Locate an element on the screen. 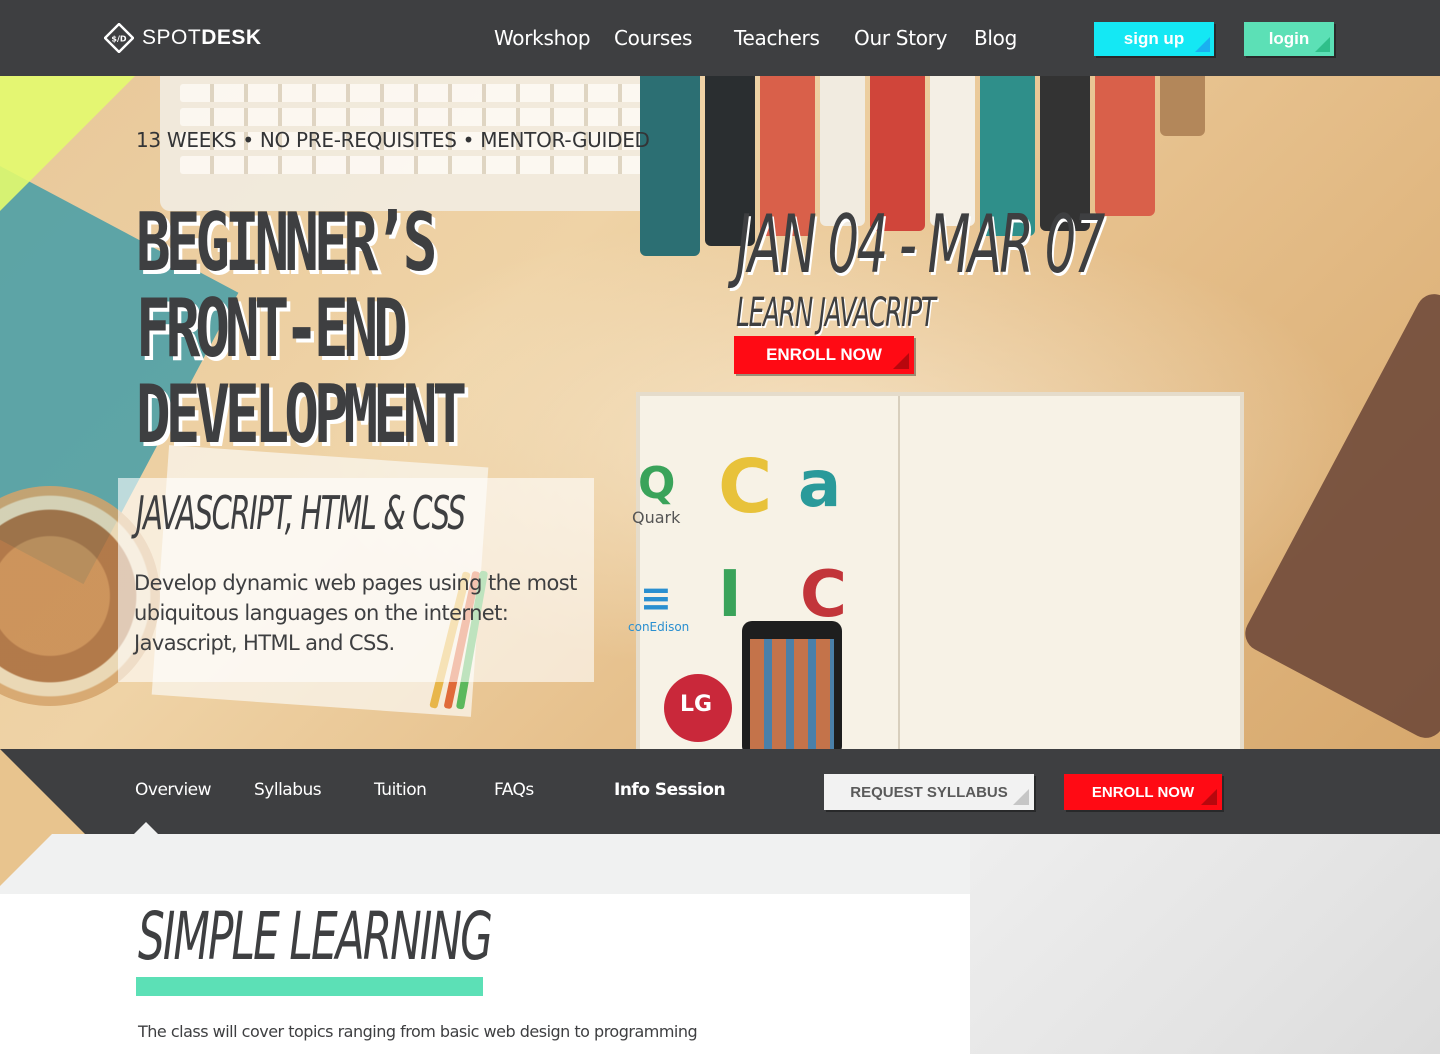 Image resolution: width=1440 pixels, height=1054 pixels. subnav-enroll-label: ENROLL NOW is located at coordinates (1143, 792).